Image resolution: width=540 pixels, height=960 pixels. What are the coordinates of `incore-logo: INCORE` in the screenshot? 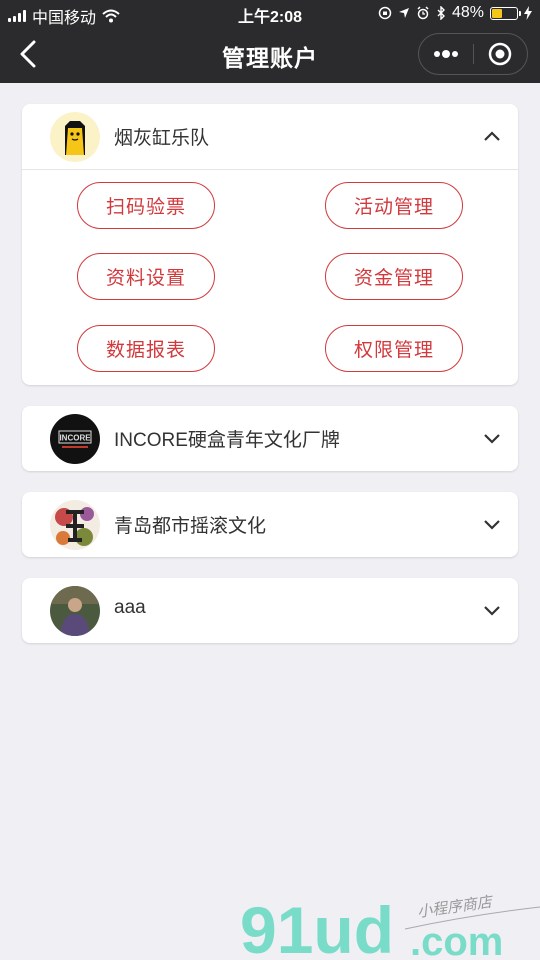 It's located at (75, 439).